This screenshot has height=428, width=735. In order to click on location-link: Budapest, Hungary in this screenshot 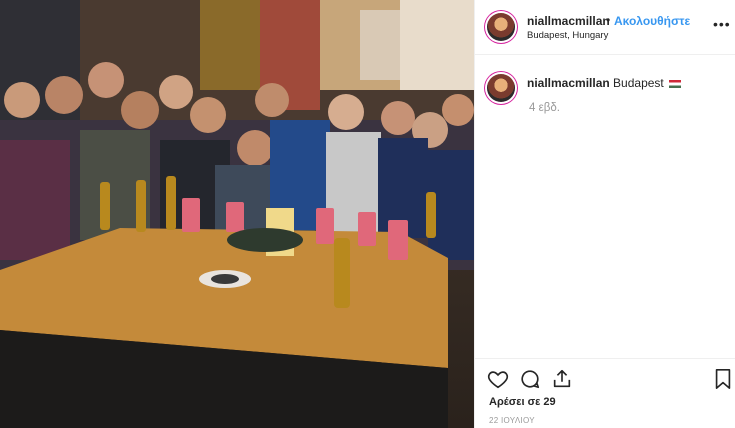, I will do `click(567, 35)`.